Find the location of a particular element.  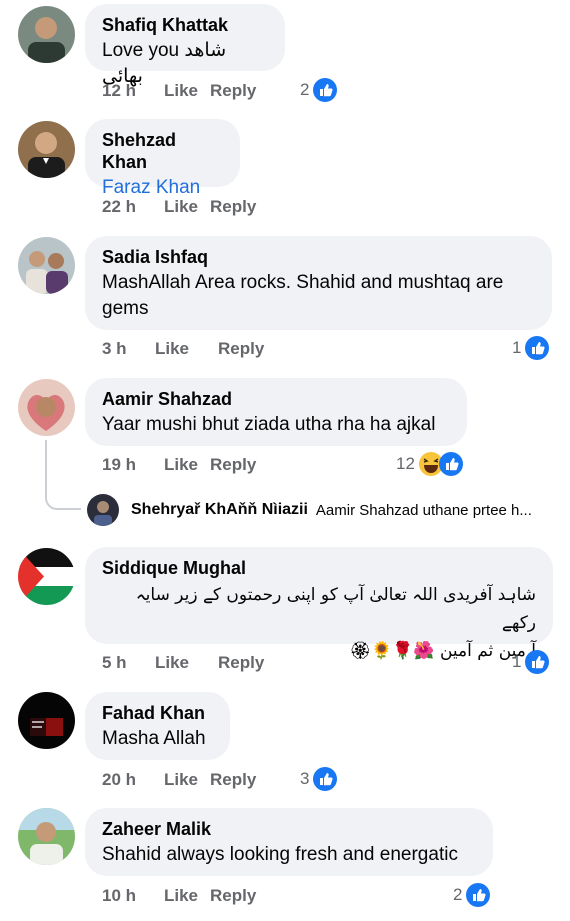

comment-bubble: Shehzad Khan Faraz Khan is located at coordinates (162, 158).